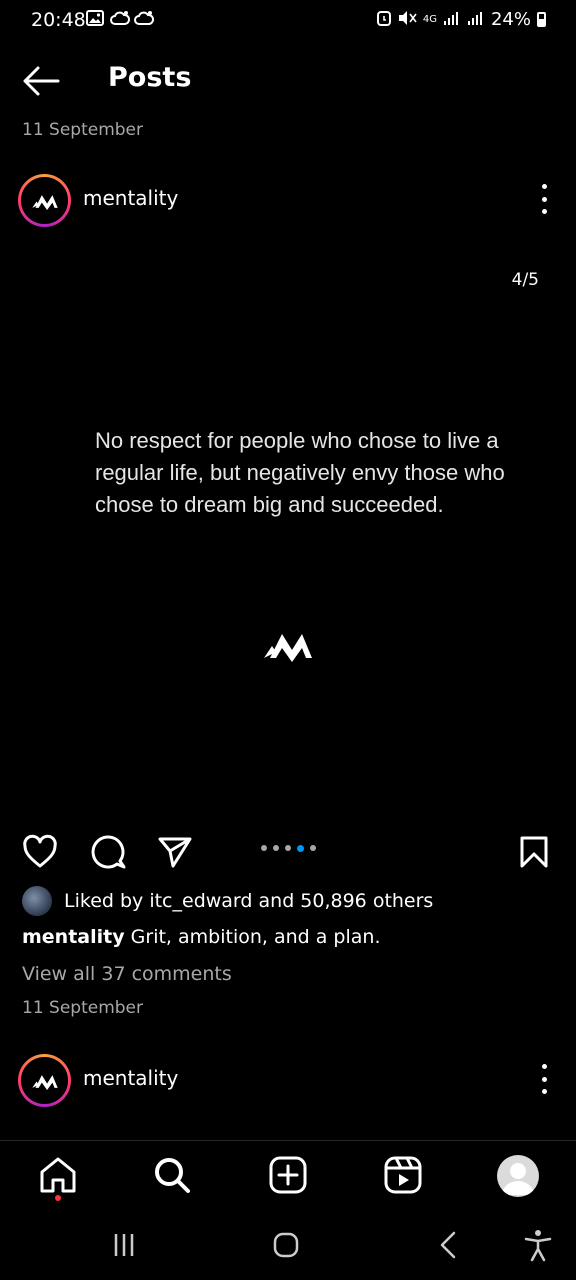 This screenshot has height=1280, width=576. What do you see at coordinates (510, 19) in the screenshot?
I see `battery-percentage: 24%` at bounding box center [510, 19].